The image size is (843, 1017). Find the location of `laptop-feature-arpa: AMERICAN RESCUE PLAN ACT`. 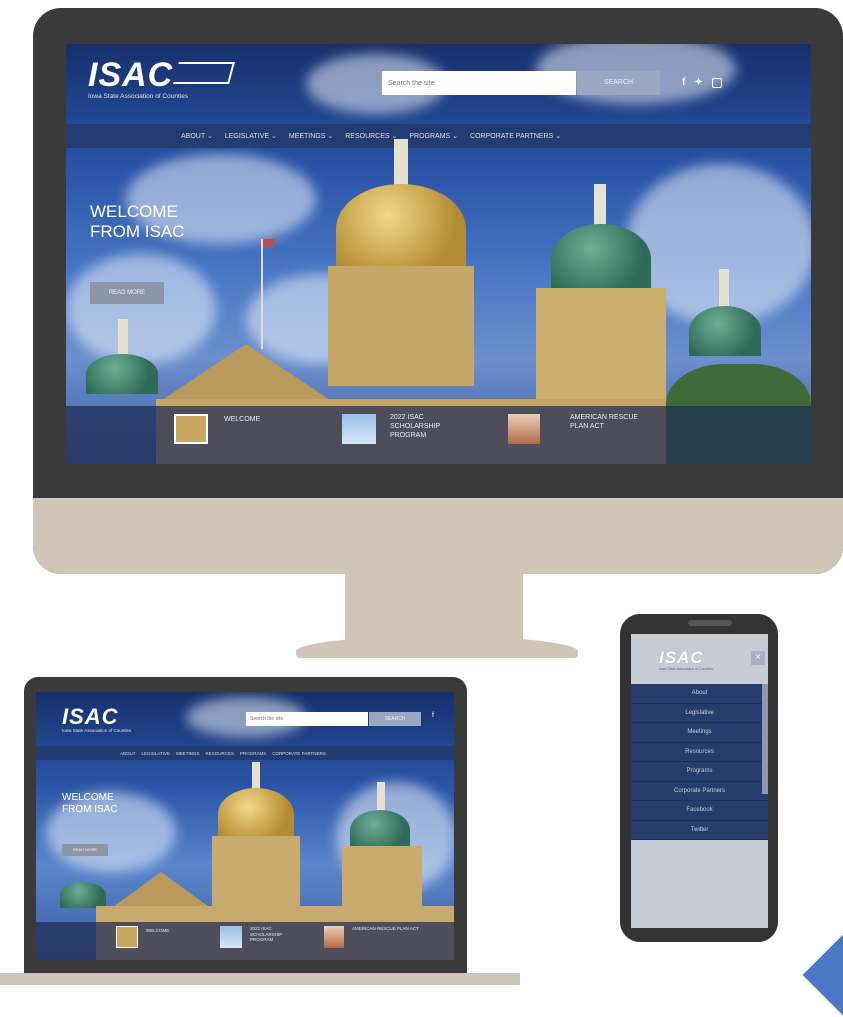

laptop-feature-arpa: AMERICAN RESCUE PLAN ACT is located at coordinates (379, 940).